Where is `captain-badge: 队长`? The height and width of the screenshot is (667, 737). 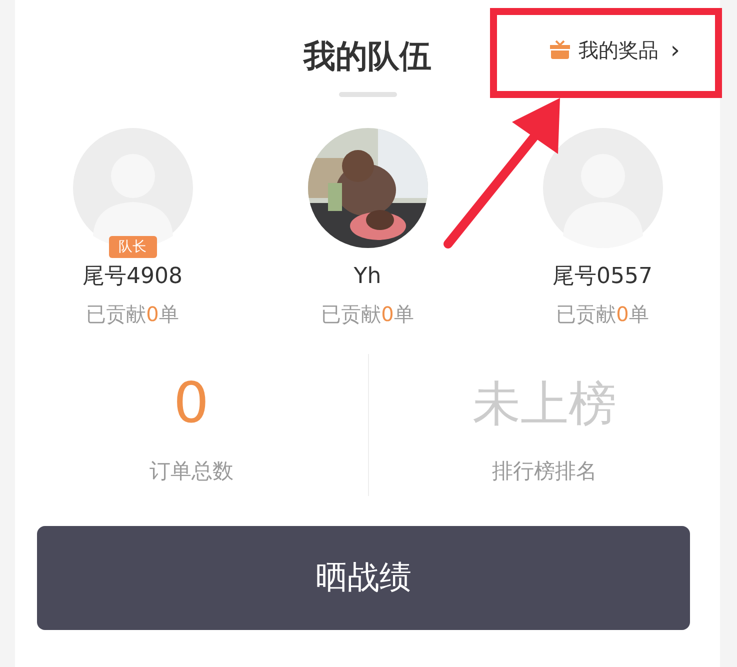 captain-badge: 队长 is located at coordinates (132, 247).